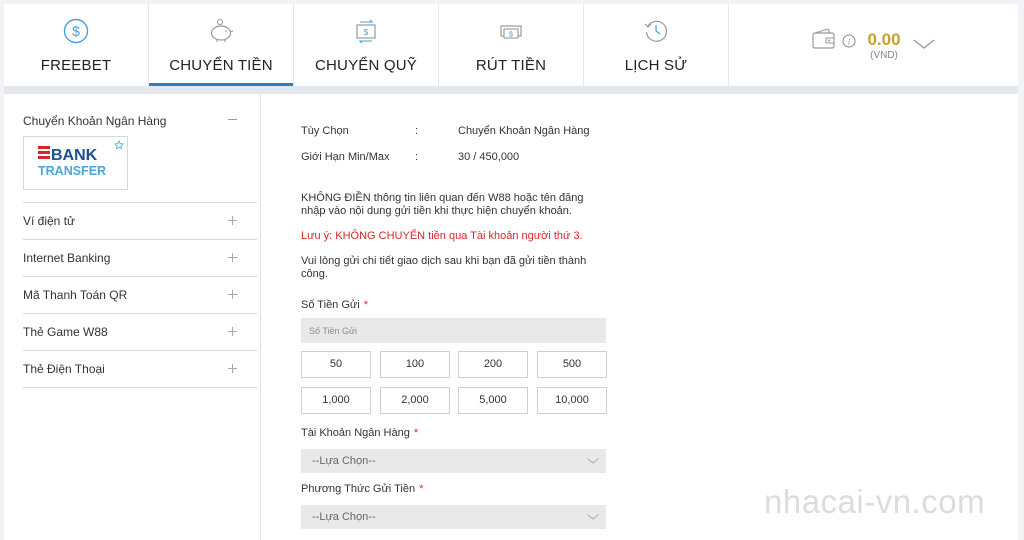 The image size is (1024, 540). What do you see at coordinates (884, 55) in the screenshot?
I see `balance-currency: (VND)` at bounding box center [884, 55].